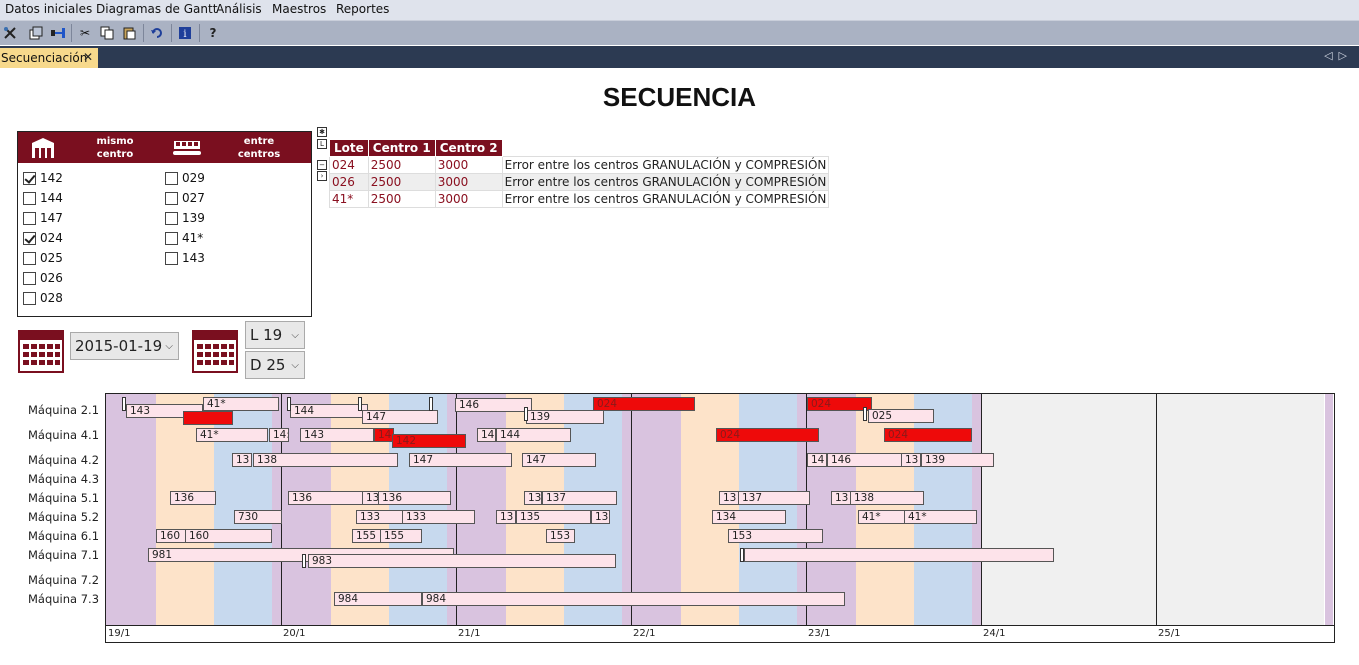 This screenshot has width=1359, height=665. Describe the element at coordinates (43, 258) in the screenshot. I see `lot-checkbox-025: 025` at that location.